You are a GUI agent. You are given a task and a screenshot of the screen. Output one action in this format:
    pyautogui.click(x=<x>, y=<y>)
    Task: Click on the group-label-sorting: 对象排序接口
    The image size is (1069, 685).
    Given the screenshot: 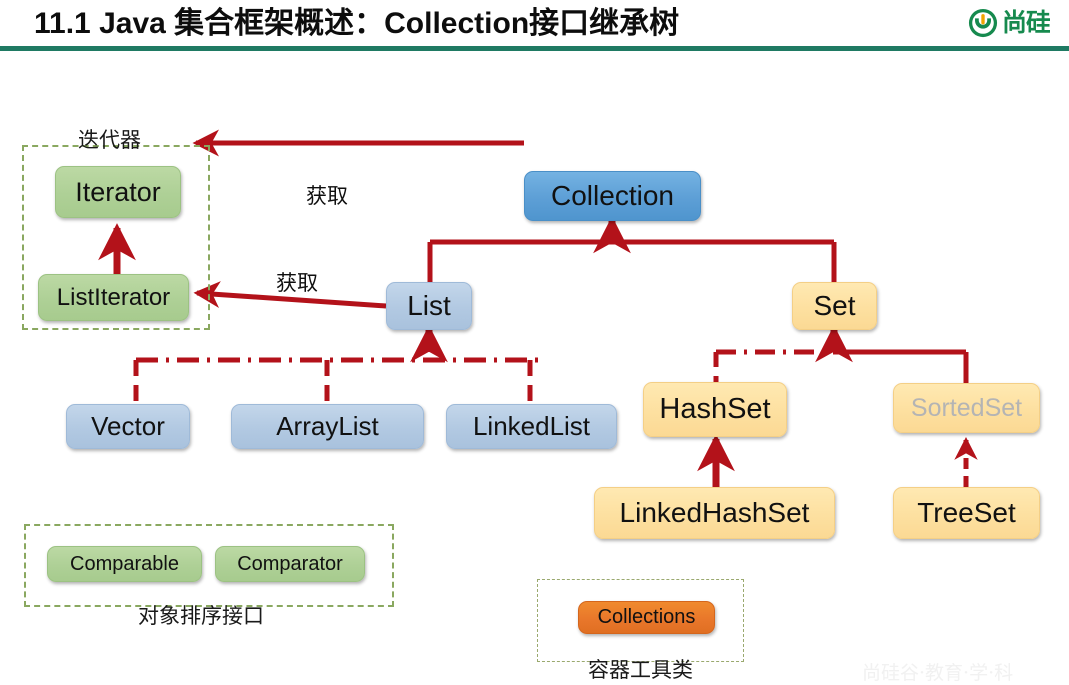 What is the action you would take?
    pyautogui.click(x=201, y=616)
    